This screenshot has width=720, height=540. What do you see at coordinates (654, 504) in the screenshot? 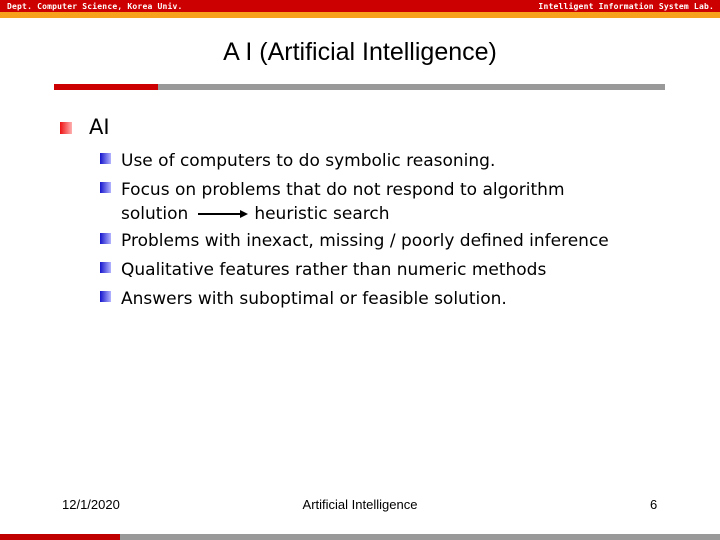
I see `page-number: 6` at bounding box center [654, 504].